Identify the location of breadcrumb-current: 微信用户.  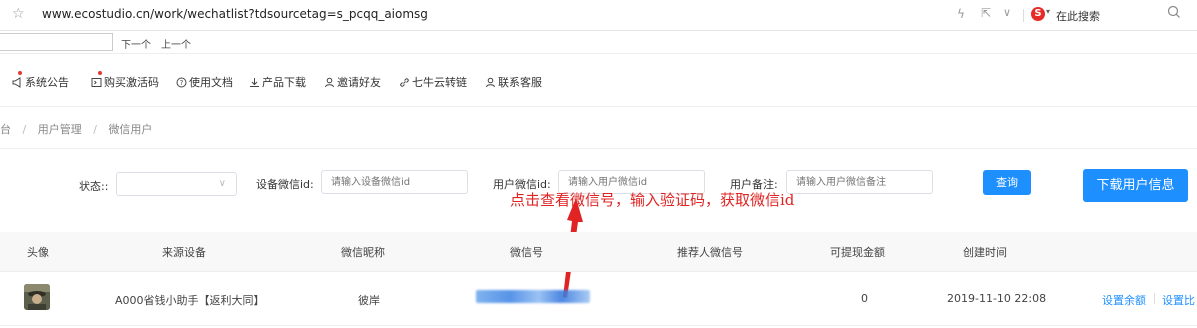
(130, 129).